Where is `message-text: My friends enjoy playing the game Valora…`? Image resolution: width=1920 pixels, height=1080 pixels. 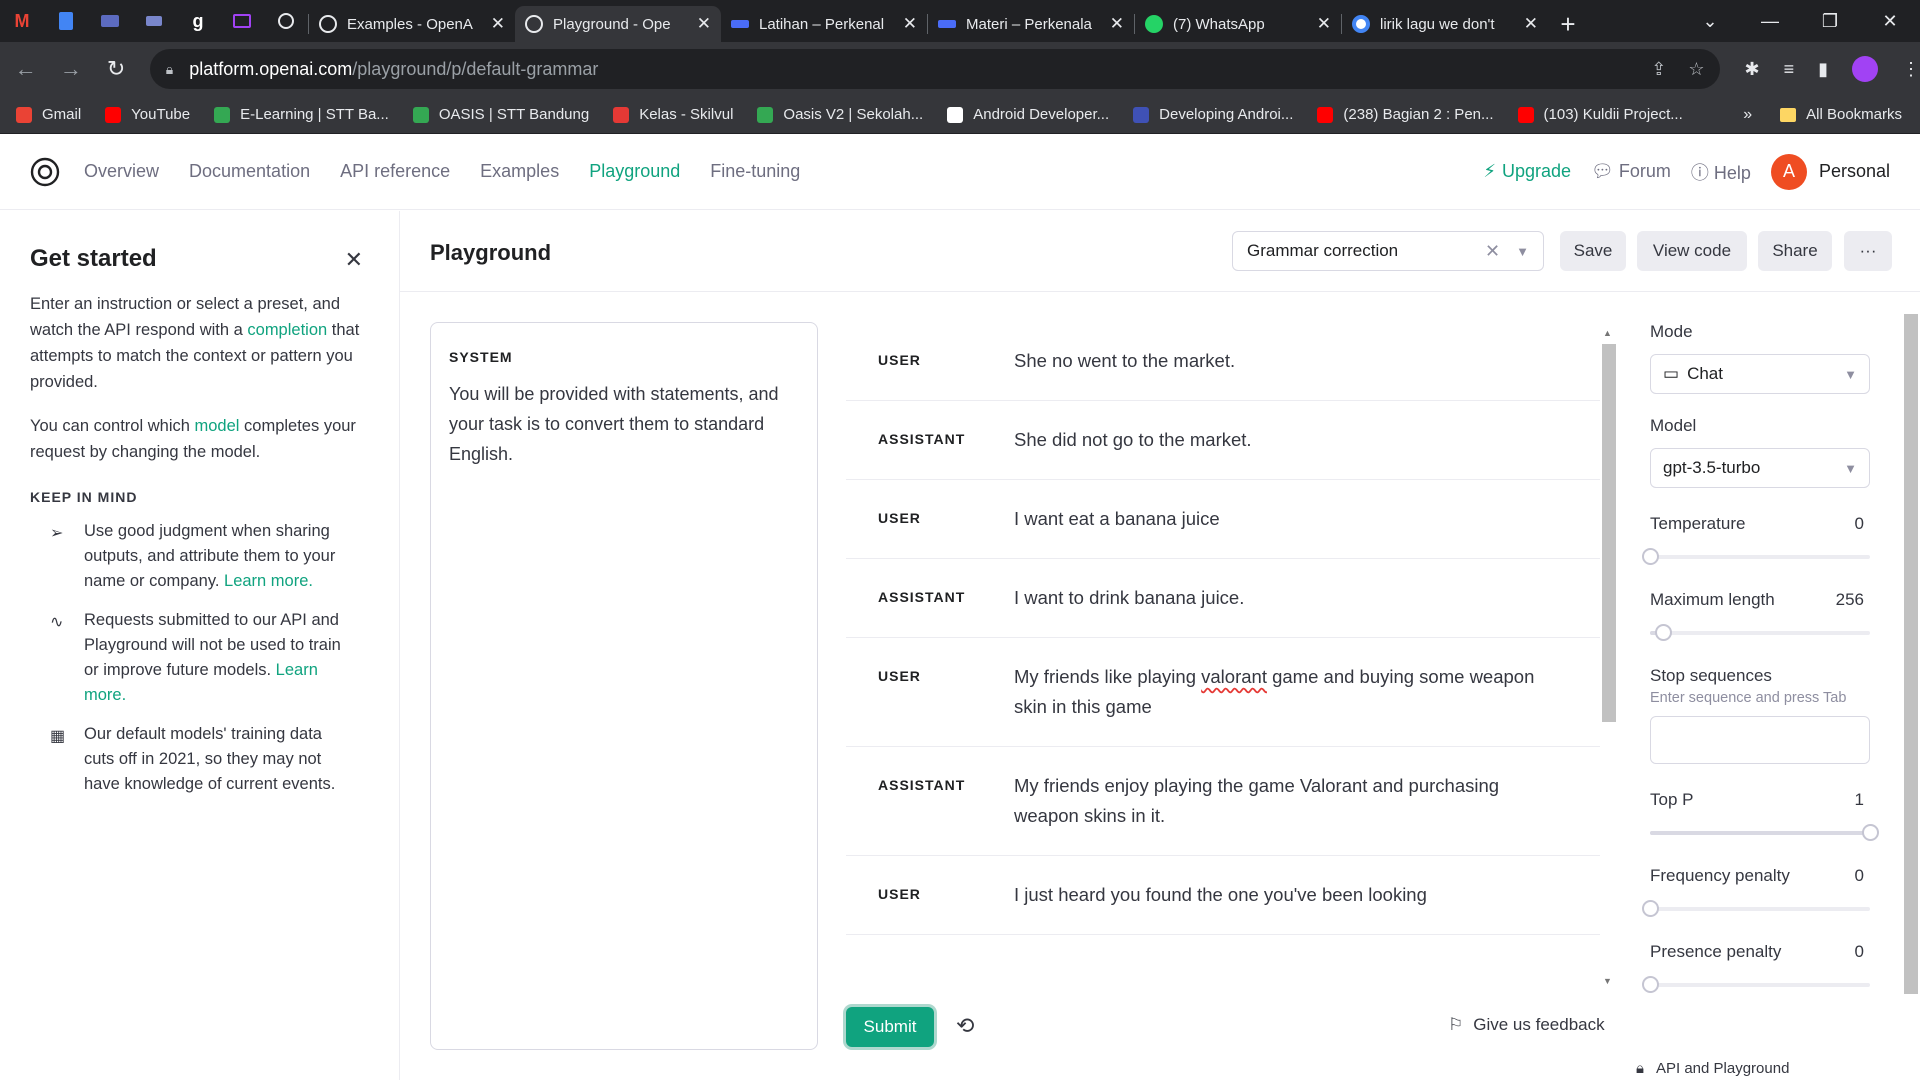 message-text: My friends enjoy playing the game Valora… is located at coordinates (1307, 801).